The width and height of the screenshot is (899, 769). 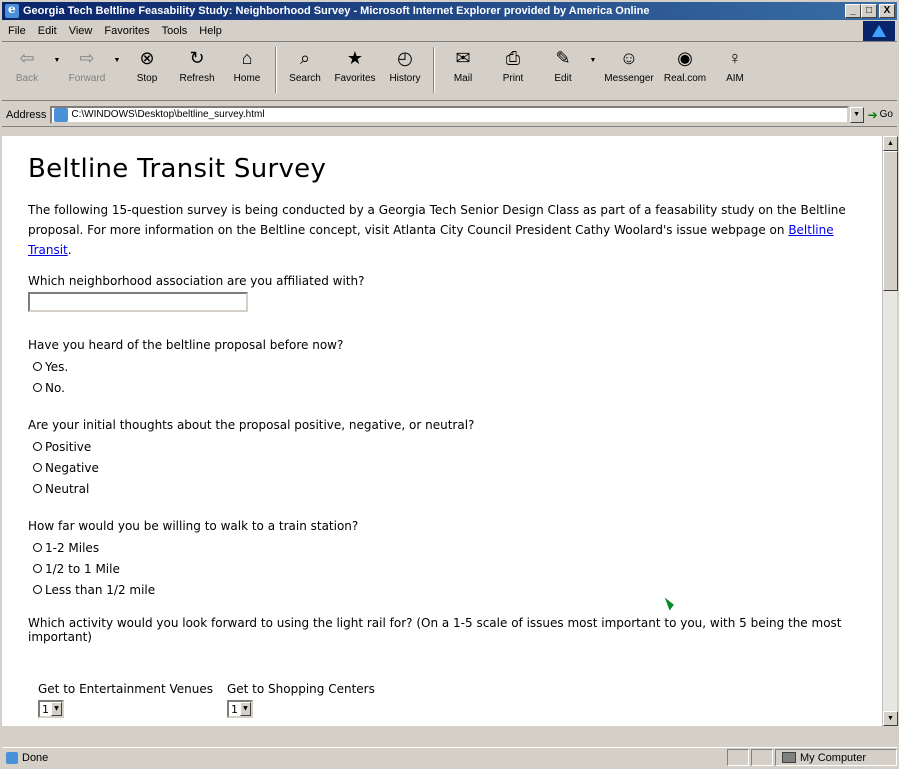 What do you see at coordinates (872, 114) in the screenshot?
I see `go-arrow-icon: ➔` at bounding box center [872, 114].